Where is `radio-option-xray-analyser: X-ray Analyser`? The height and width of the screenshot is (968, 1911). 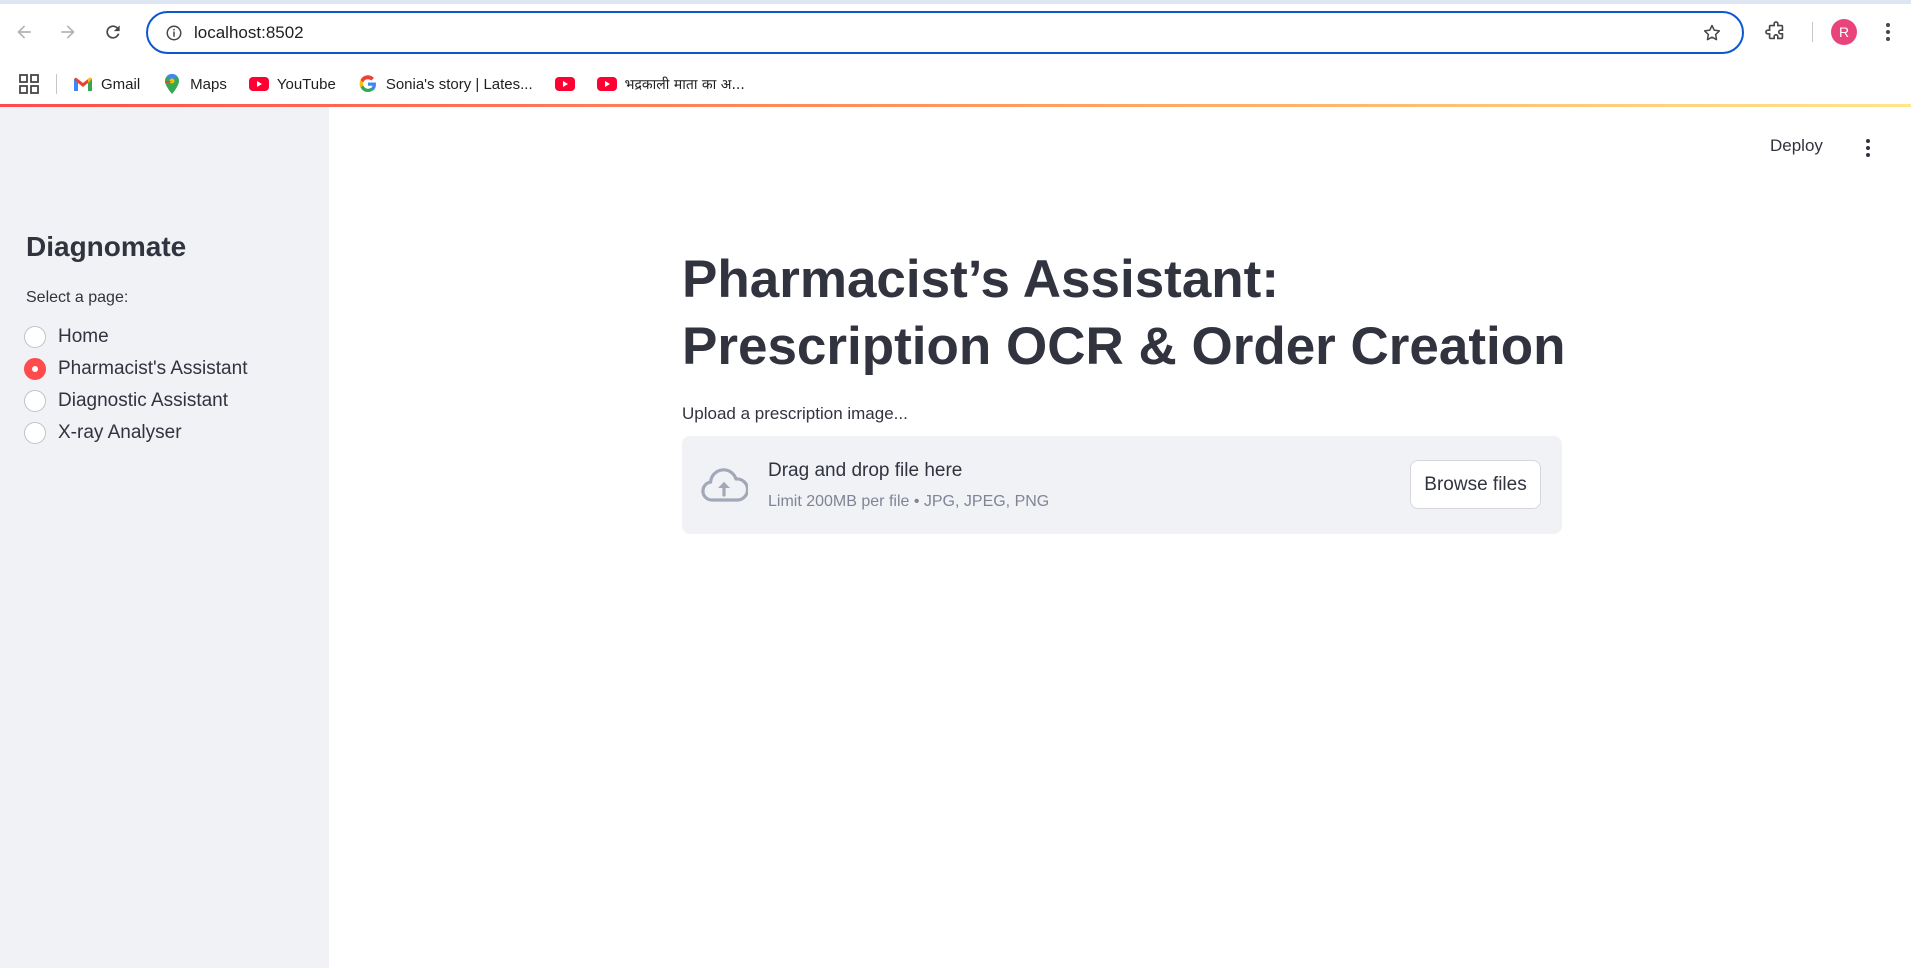 radio-option-xray-analyser: X-ray Analyser is located at coordinates (135, 433).